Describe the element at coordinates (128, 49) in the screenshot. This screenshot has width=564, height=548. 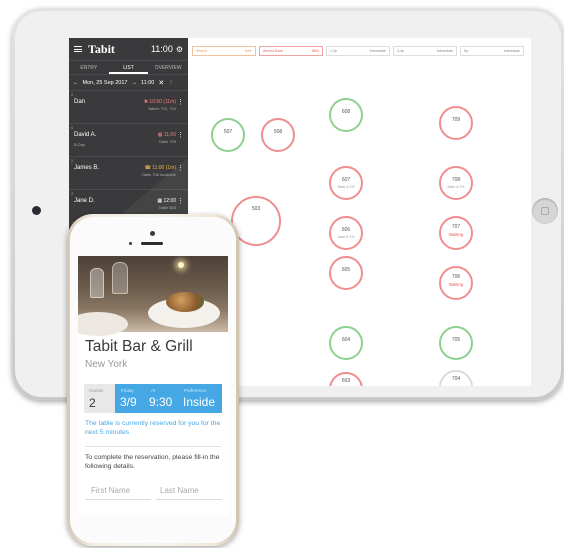
I see `sidebar-header: Tabit 11:00 ⚙` at that location.